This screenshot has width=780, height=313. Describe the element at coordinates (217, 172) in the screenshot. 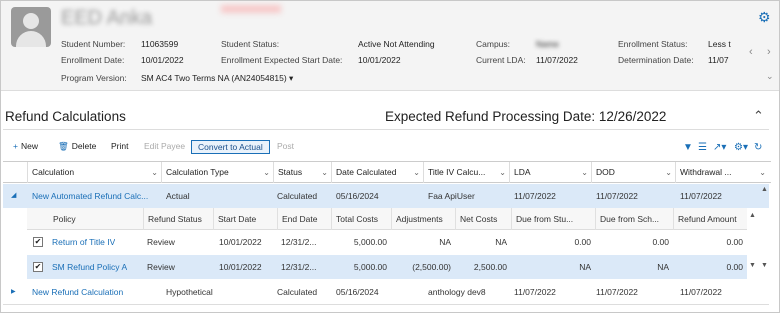

I see `col-calculation-type: Calculation Type ⌄` at that location.